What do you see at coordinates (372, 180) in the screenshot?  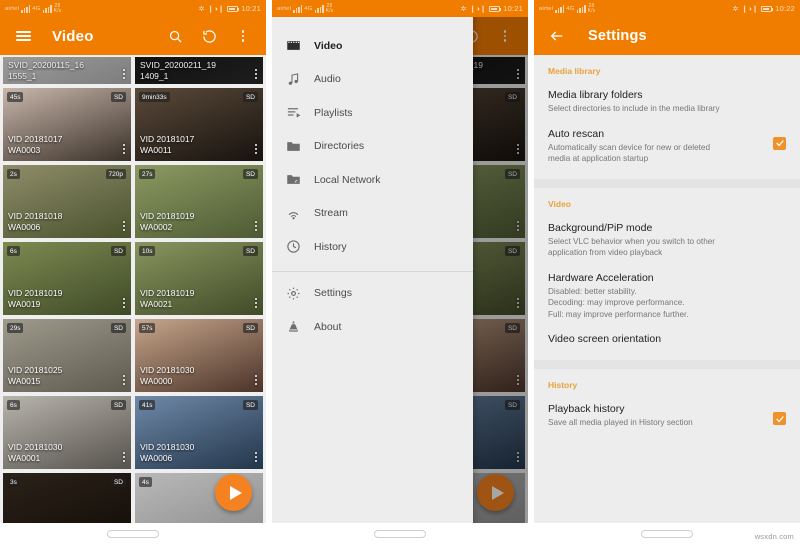 I see `drawer-item-local-network: Local Network` at bounding box center [372, 180].